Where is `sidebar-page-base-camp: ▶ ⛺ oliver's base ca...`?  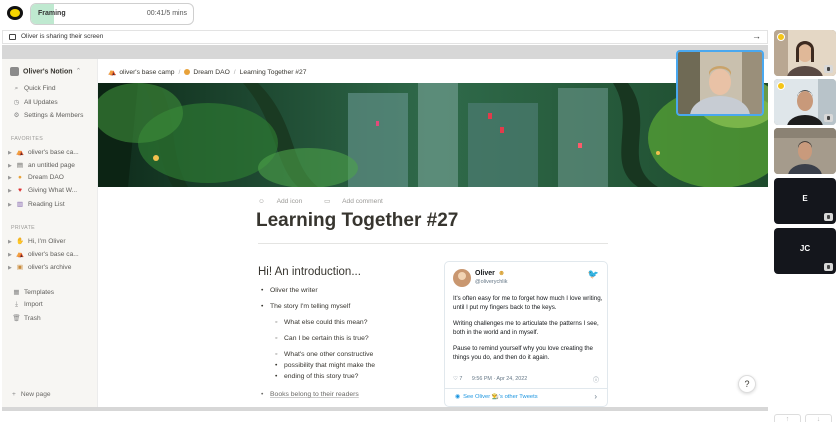 sidebar-page-base-camp: ▶ ⛺ oliver's base ca... is located at coordinates (43, 152).